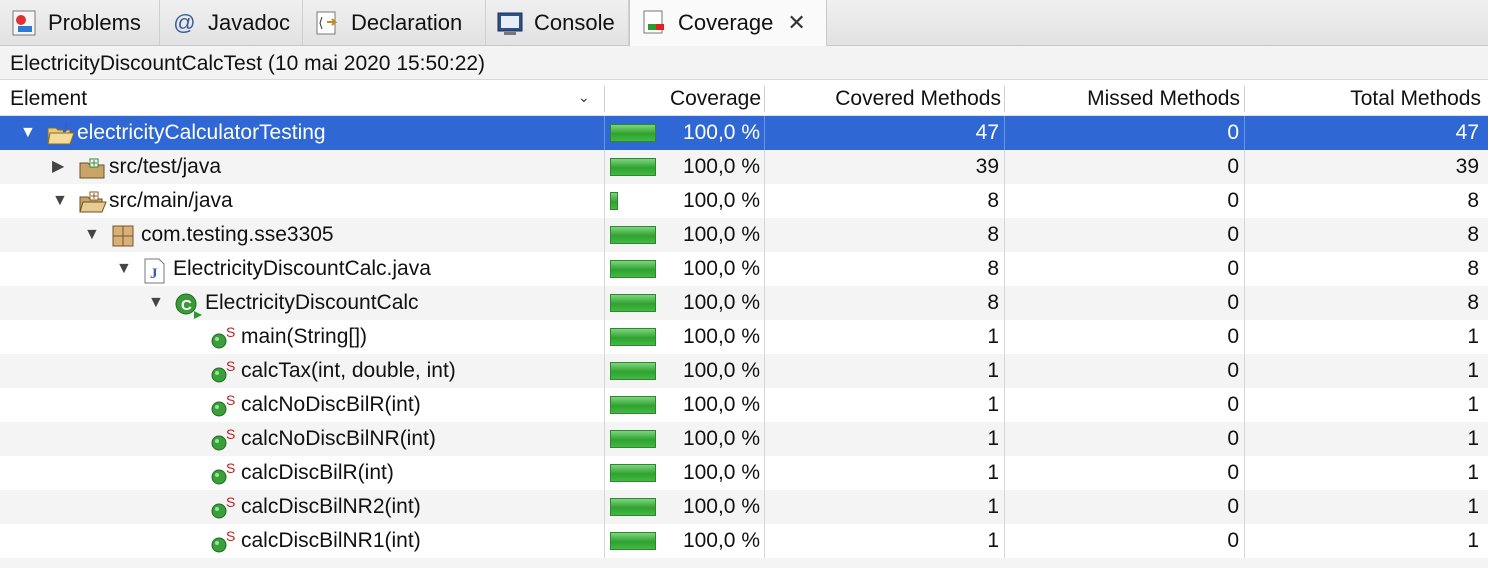  I want to click on column-header-total-methods: Total Methods, so click(1363, 98).